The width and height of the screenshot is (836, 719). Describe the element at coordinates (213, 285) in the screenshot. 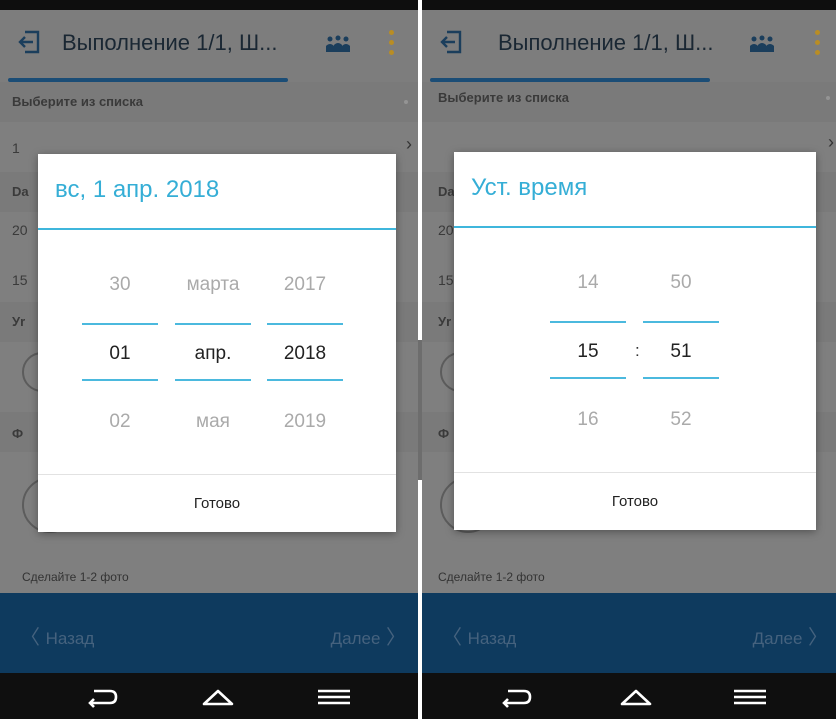

I see `month-prev: марта` at that location.